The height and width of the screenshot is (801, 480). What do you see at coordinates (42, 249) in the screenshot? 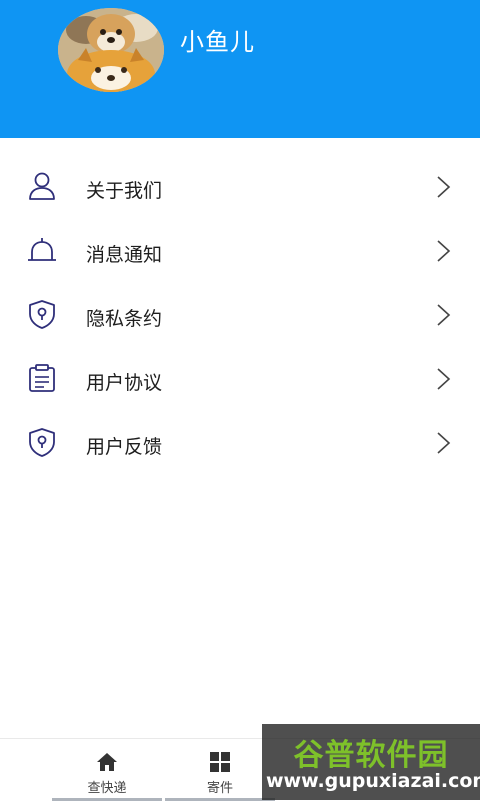
I see `bell-icon` at bounding box center [42, 249].